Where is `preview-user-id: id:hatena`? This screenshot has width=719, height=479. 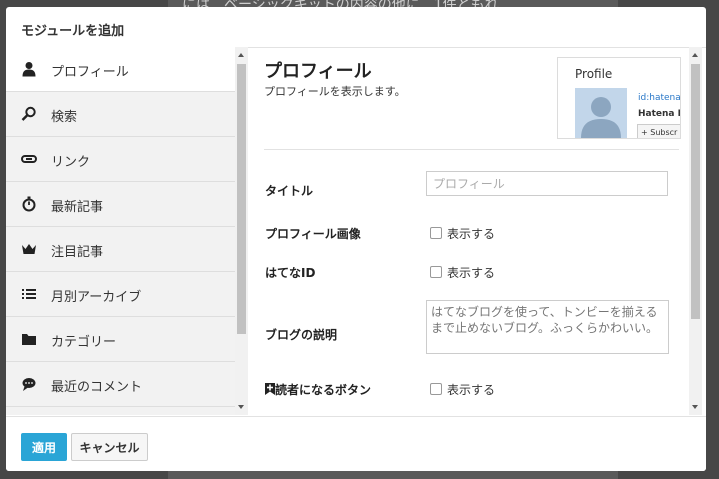 preview-user-id: id:hatena is located at coordinates (659, 98).